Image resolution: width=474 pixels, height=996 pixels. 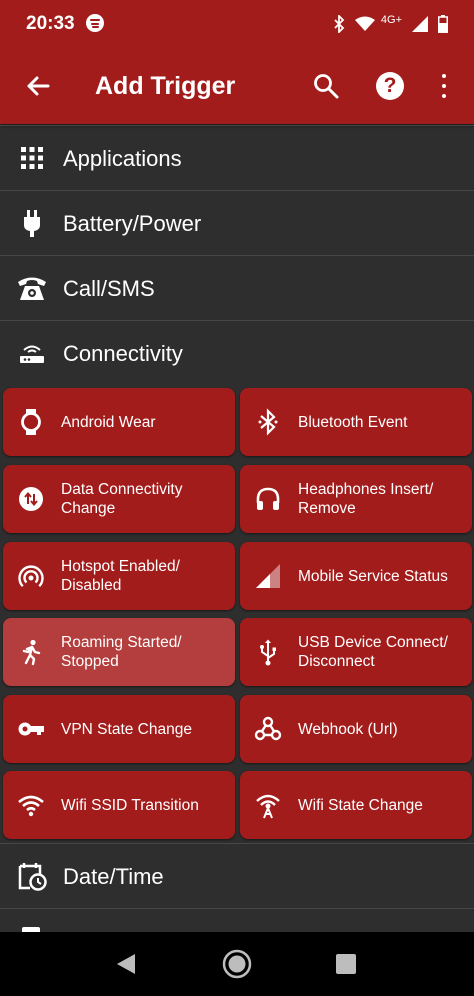 I want to click on system-nav-bar, so click(x=237, y=964).